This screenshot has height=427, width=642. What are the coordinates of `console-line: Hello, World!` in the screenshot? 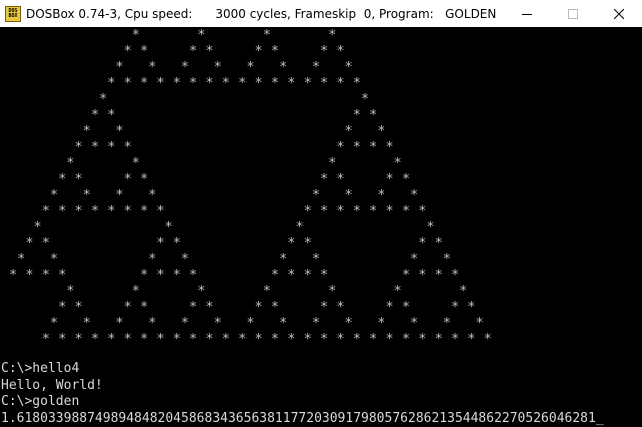 It's located at (52, 385).